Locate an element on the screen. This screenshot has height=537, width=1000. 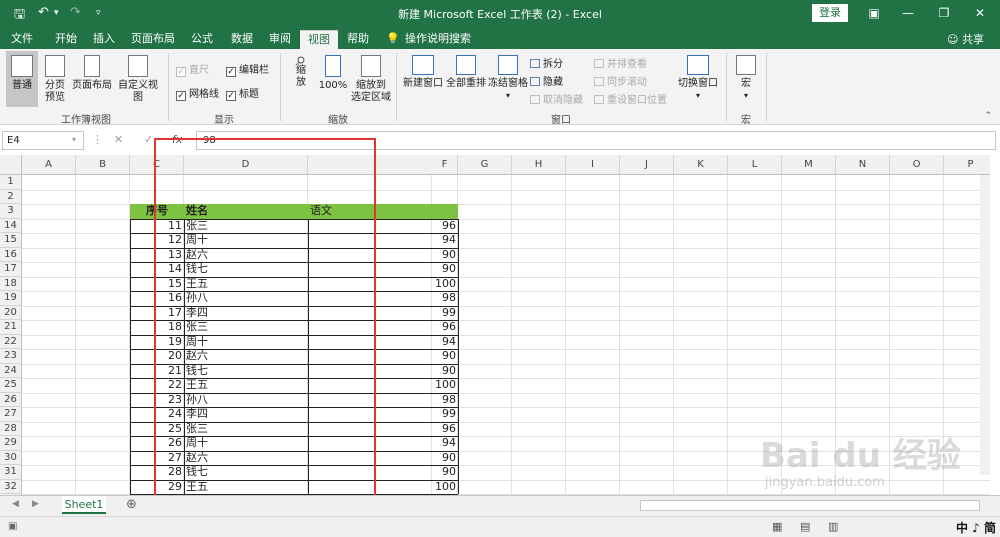
row-header: 29 is located at coordinates (11, 443).